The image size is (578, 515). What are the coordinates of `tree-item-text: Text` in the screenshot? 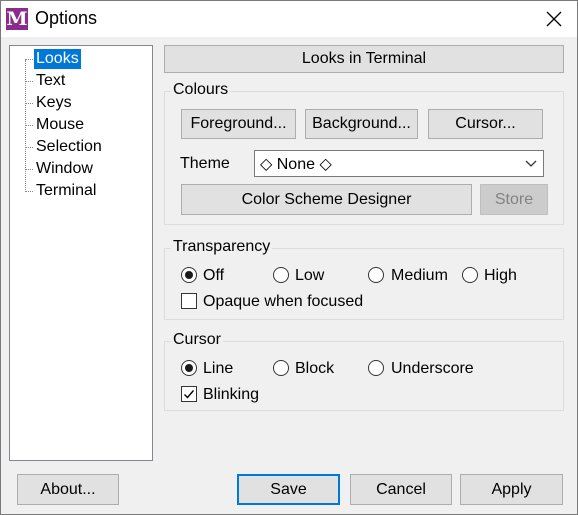 It's located at (50, 81).